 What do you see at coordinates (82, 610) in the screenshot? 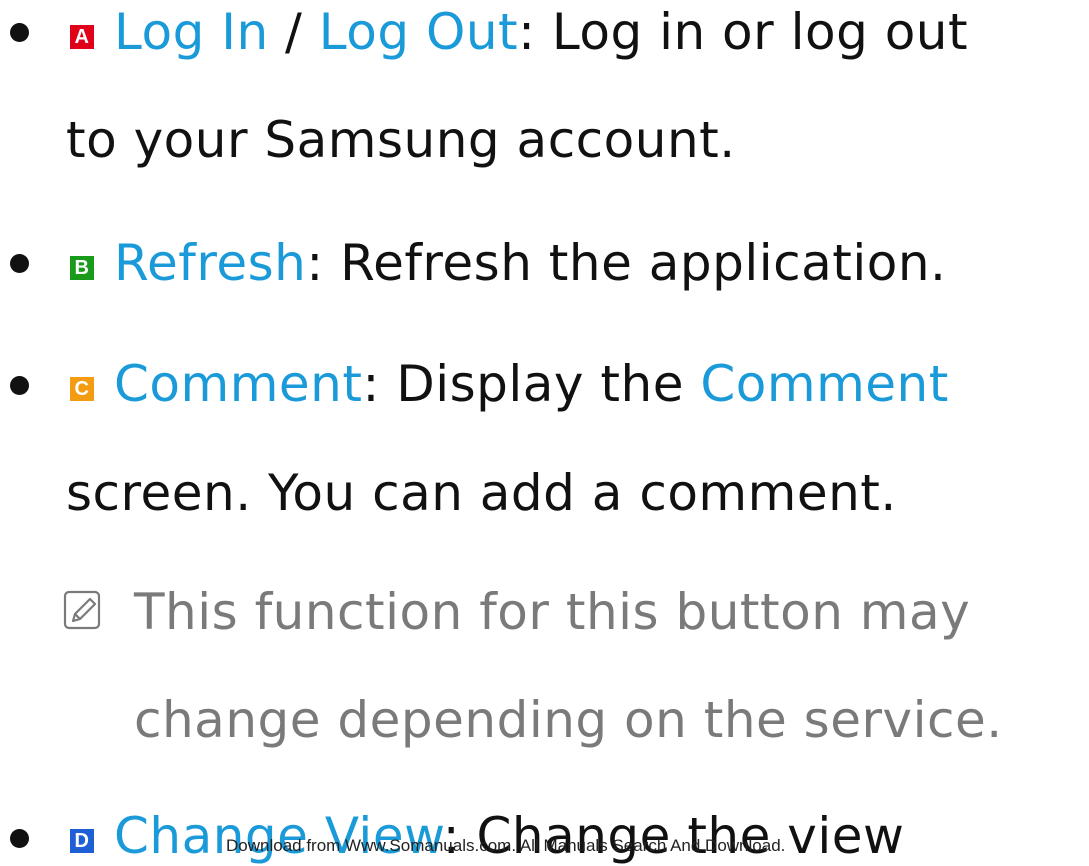
I see `note-pencil-icon` at bounding box center [82, 610].